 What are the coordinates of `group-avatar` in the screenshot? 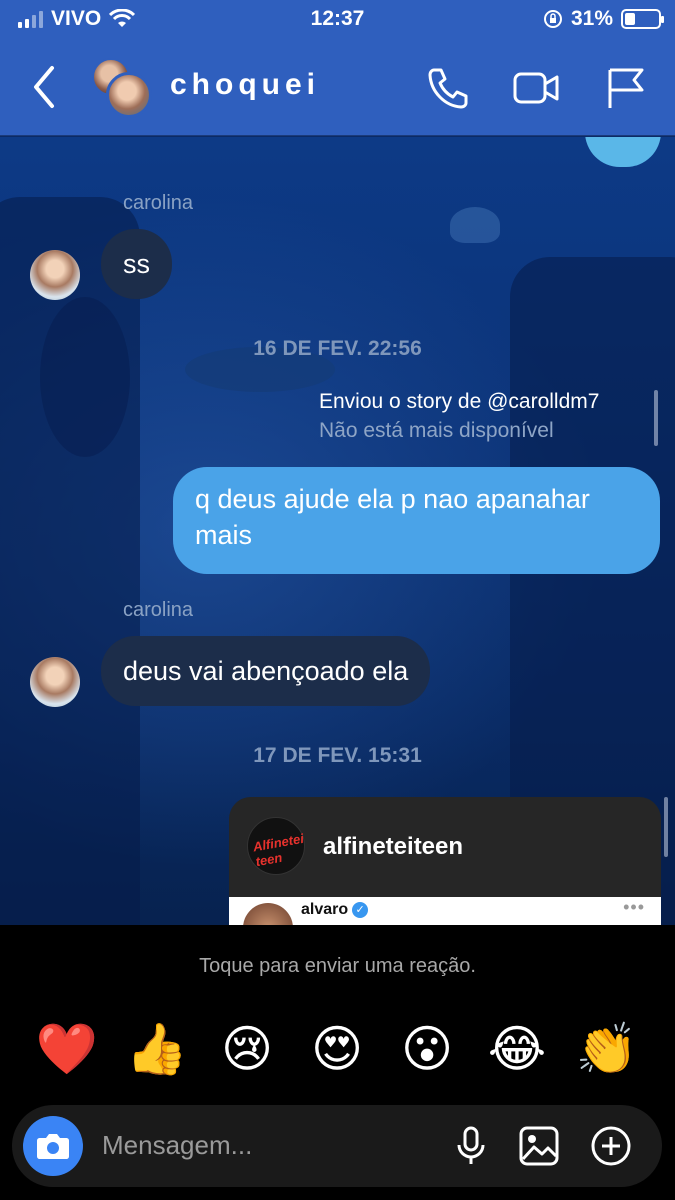 It's located at (123, 88).